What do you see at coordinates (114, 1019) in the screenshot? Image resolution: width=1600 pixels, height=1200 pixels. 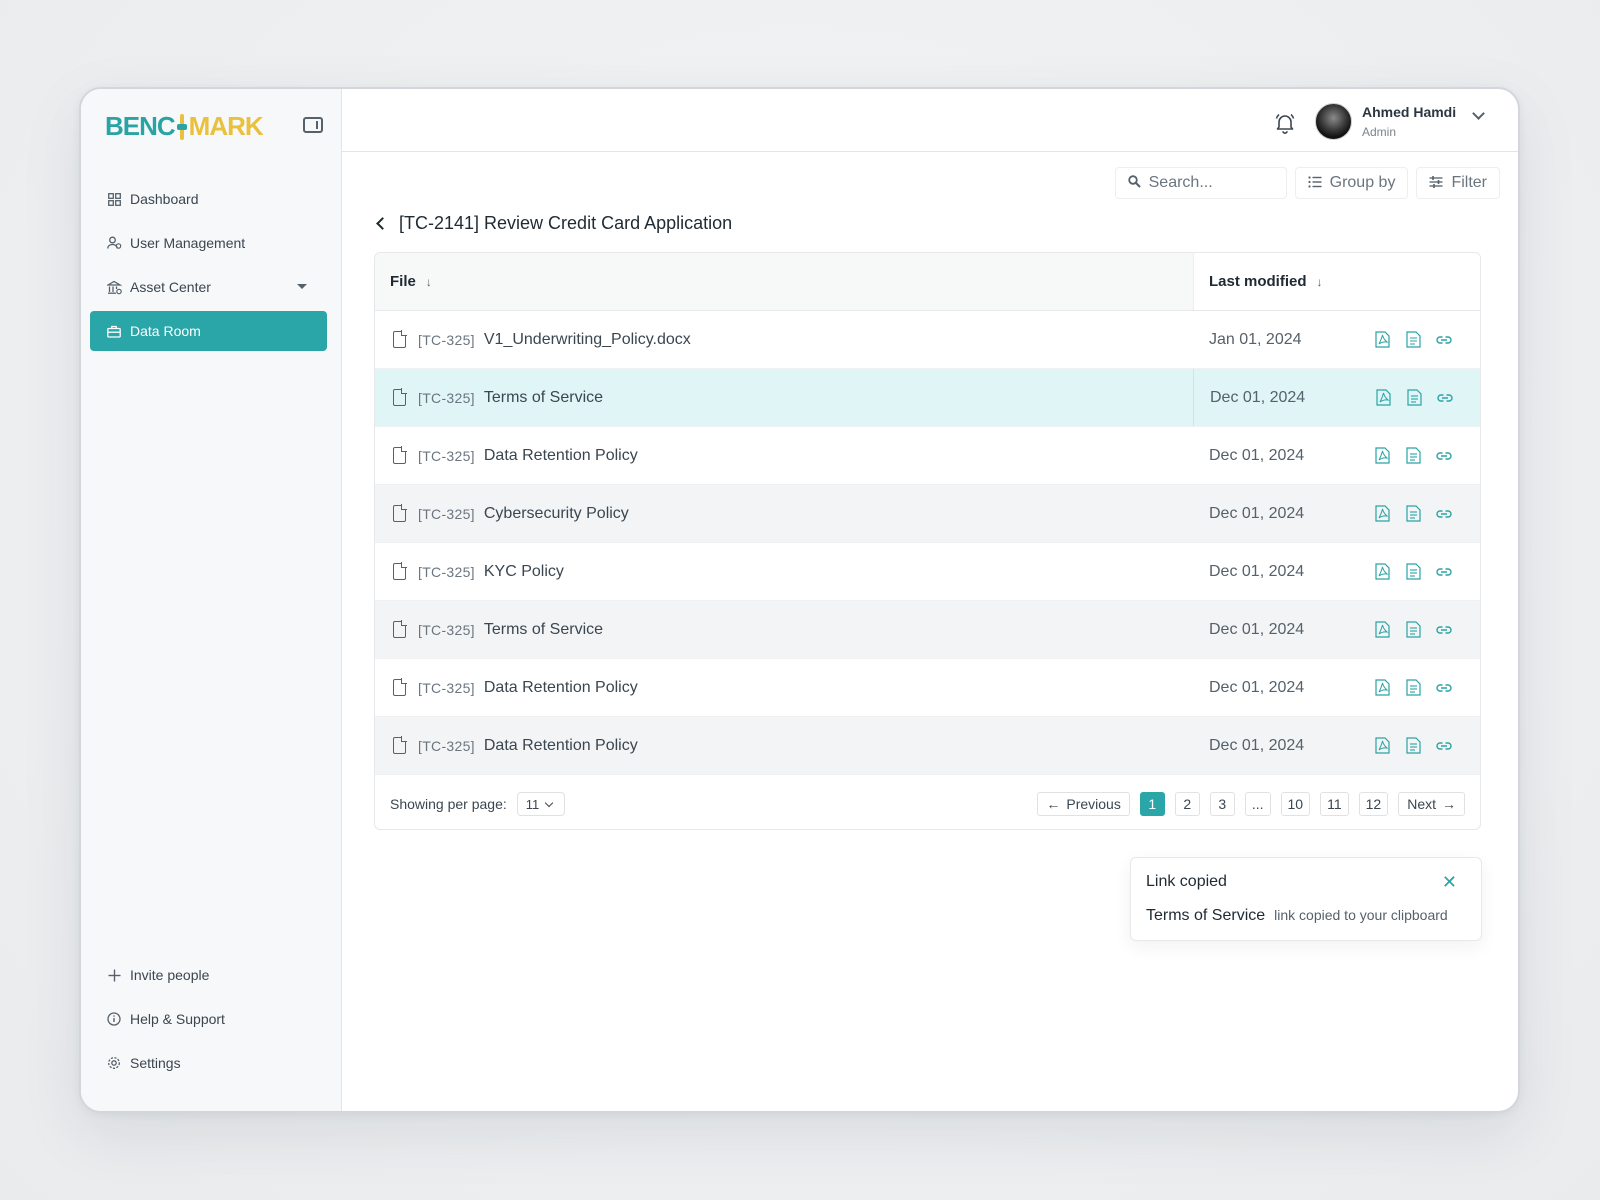 I see `info-icon` at bounding box center [114, 1019].